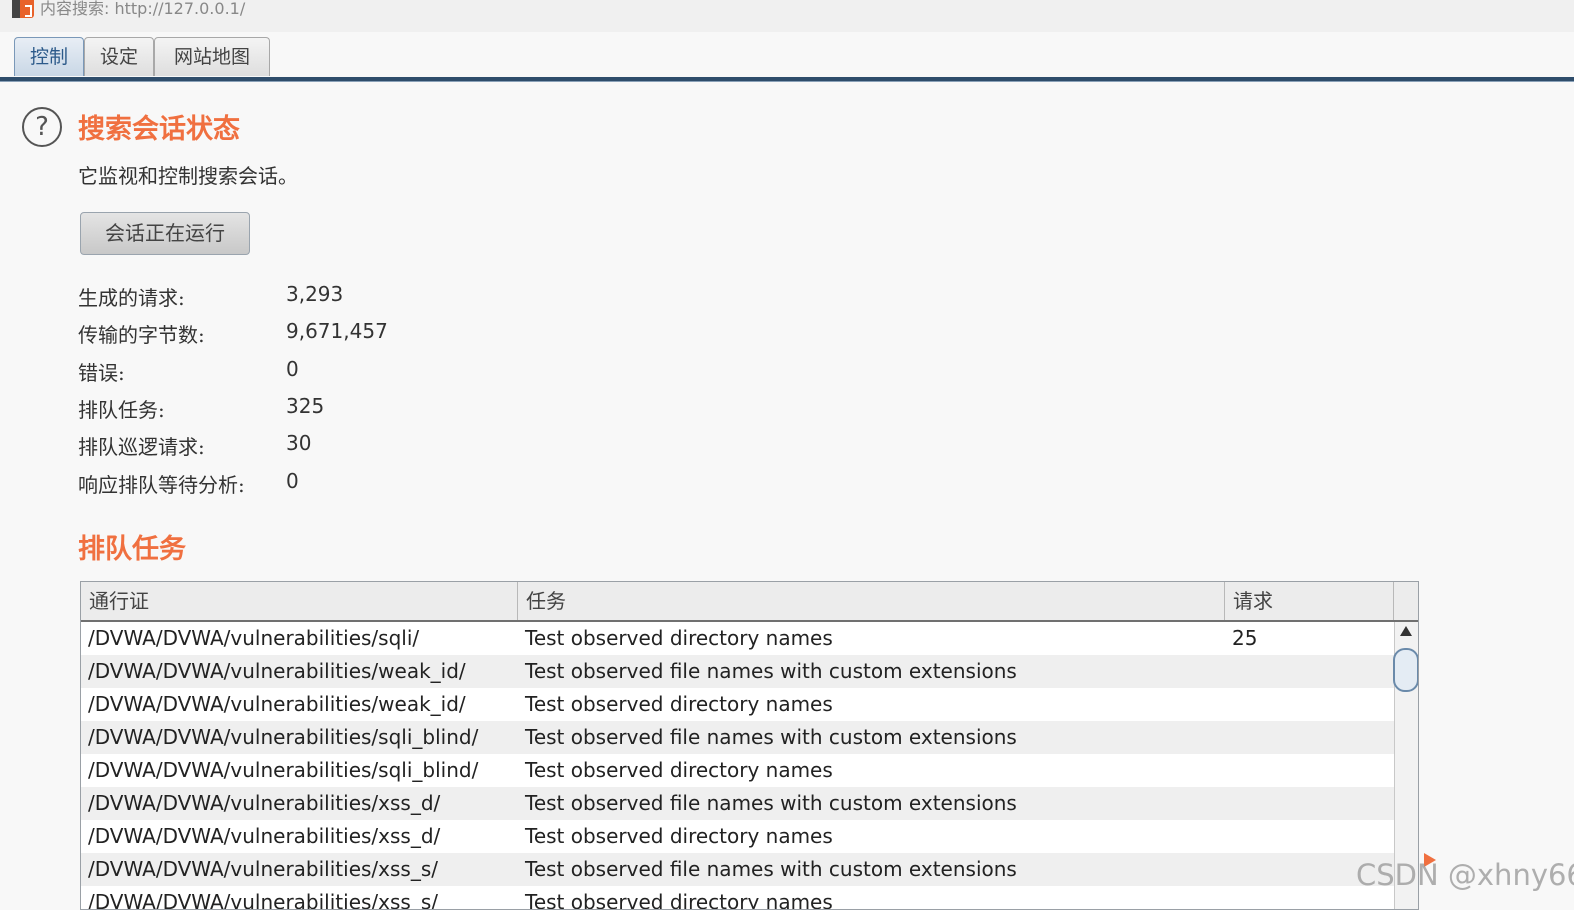 The width and height of the screenshot is (1574, 910). What do you see at coordinates (1465, 875) in the screenshot?
I see `watermark: CSDN @xhny66` at bounding box center [1465, 875].